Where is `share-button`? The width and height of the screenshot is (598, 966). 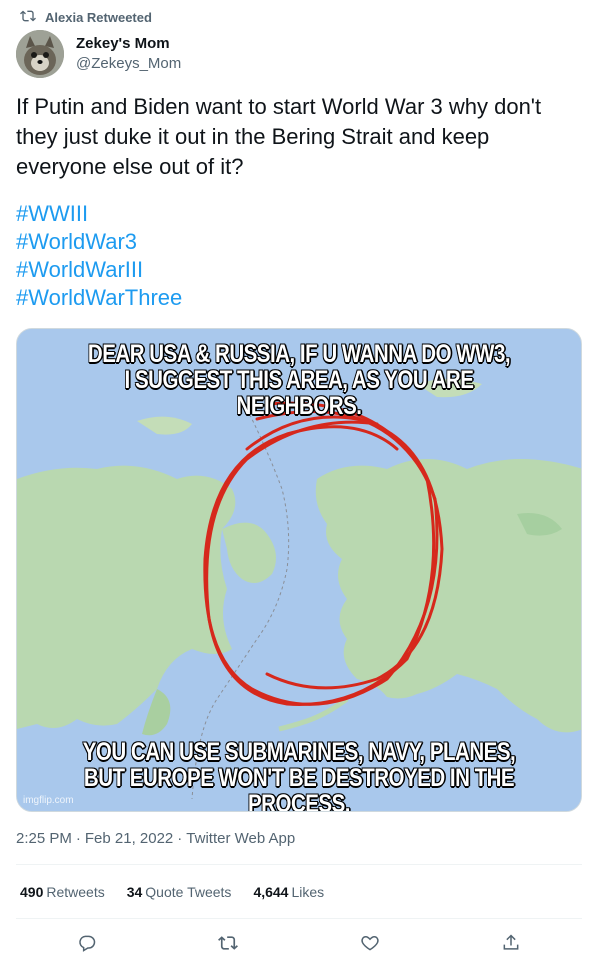
share-button is located at coordinates (511, 943).